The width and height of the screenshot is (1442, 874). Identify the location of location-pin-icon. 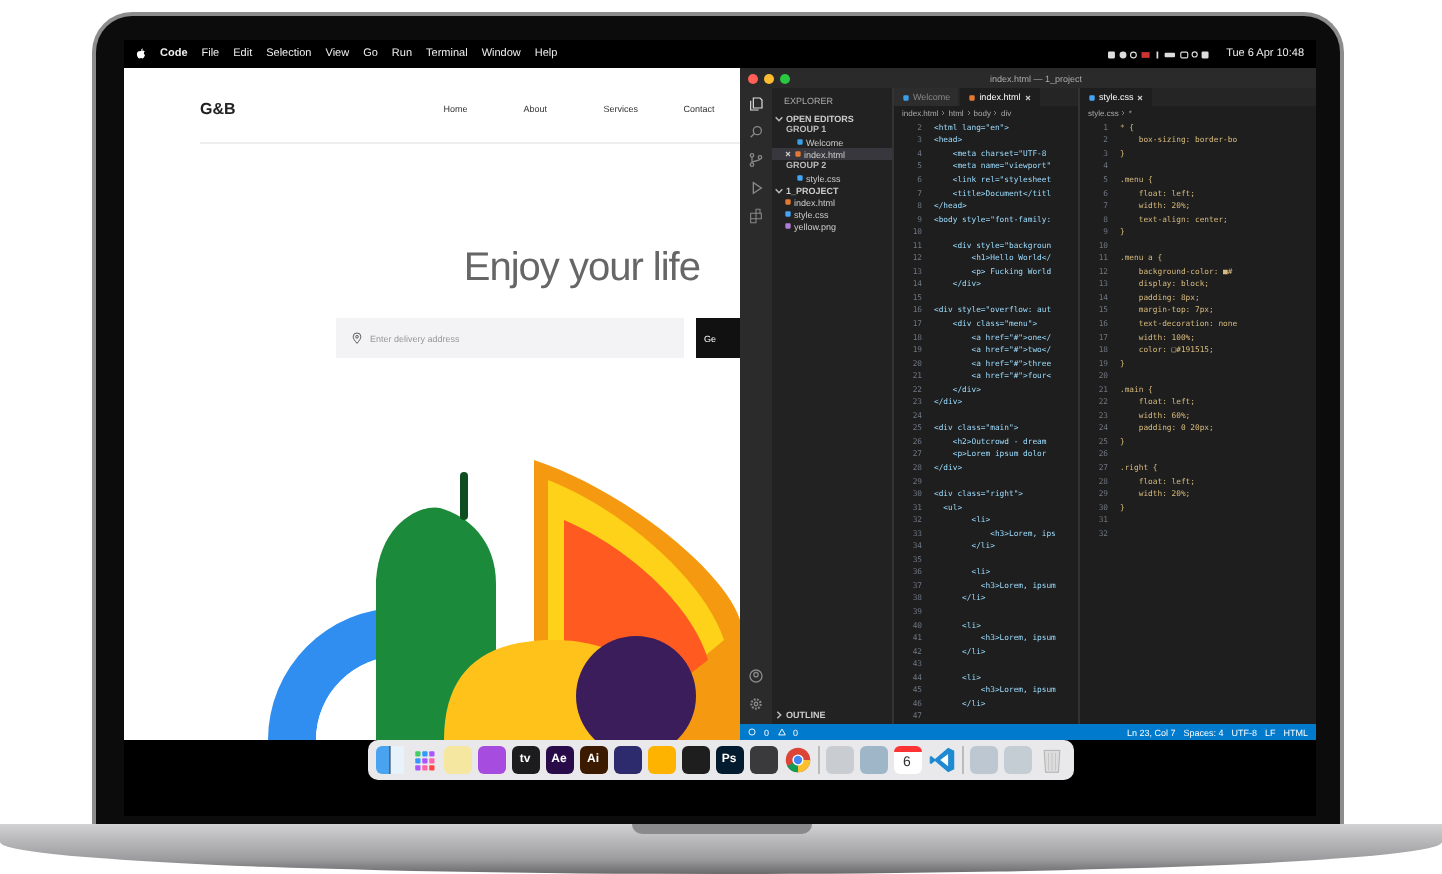
(357, 338).